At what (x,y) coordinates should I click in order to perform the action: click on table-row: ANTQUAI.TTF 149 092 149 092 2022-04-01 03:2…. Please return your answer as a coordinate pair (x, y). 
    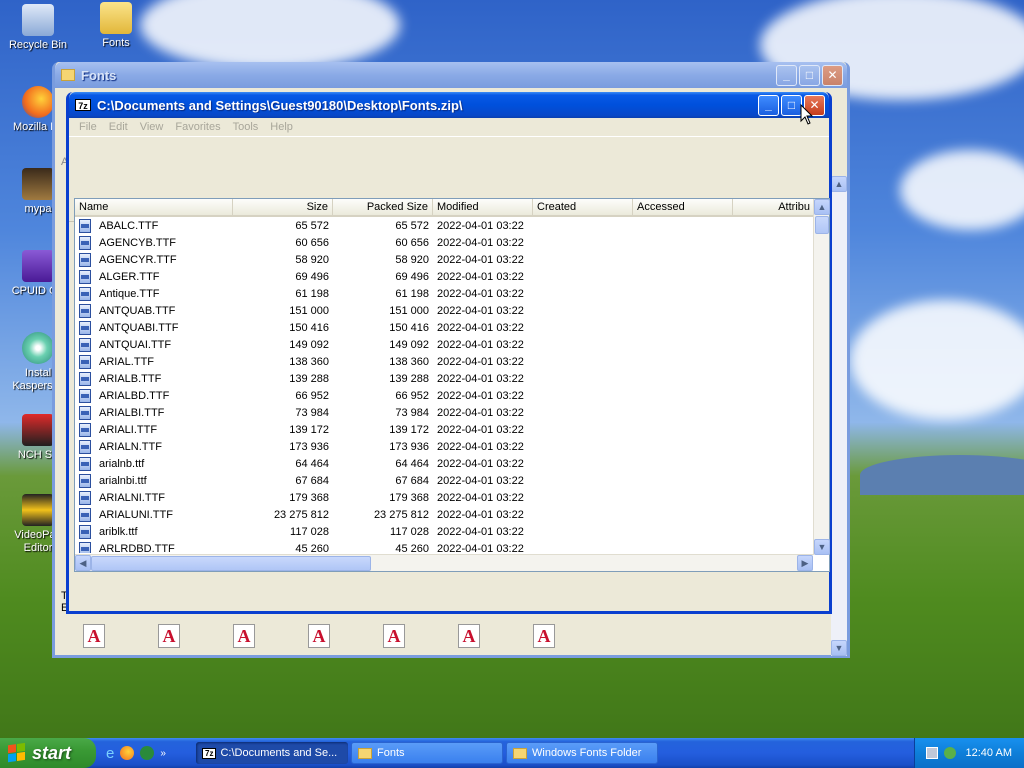
    Looking at the image, I should click on (452, 344).